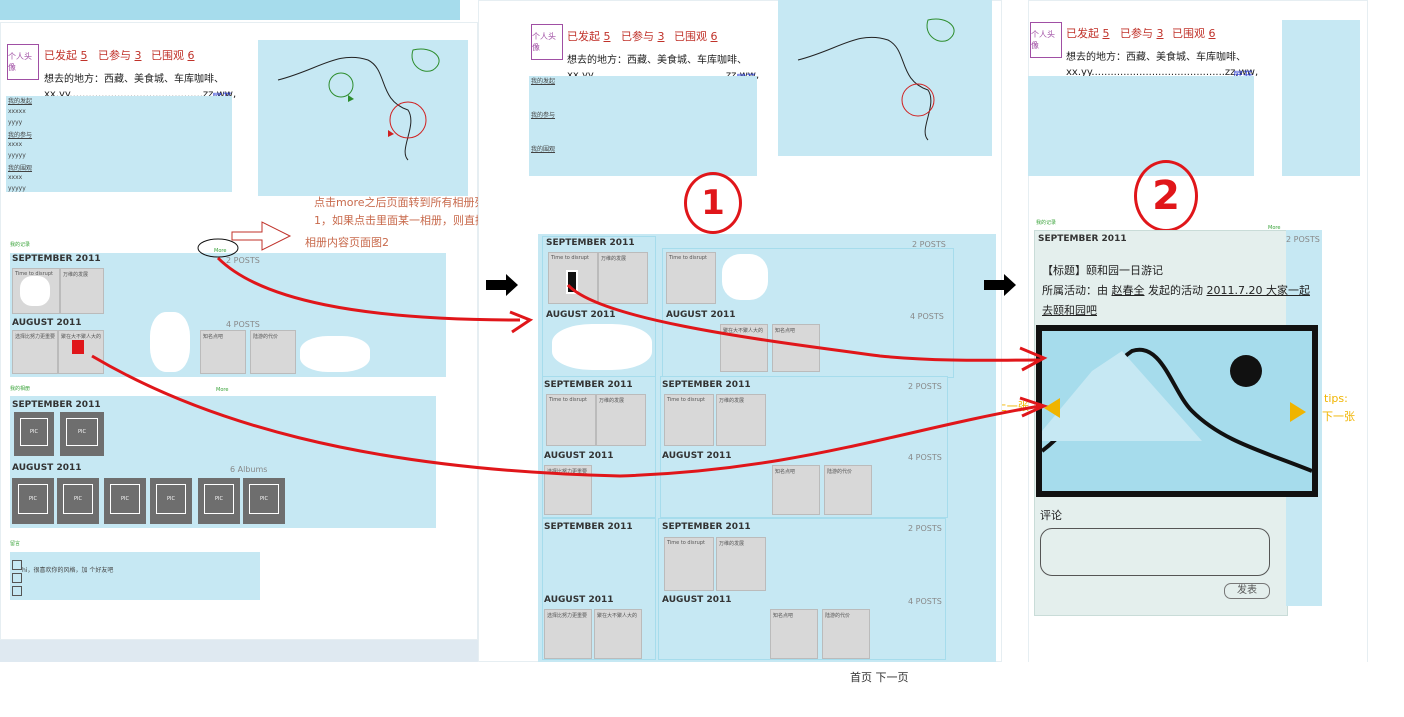  What do you see at coordinates (1069, 310) in the screenshot?
I see `activity-link-2: 去颐和园吧` at bounding box center [1069, 310].